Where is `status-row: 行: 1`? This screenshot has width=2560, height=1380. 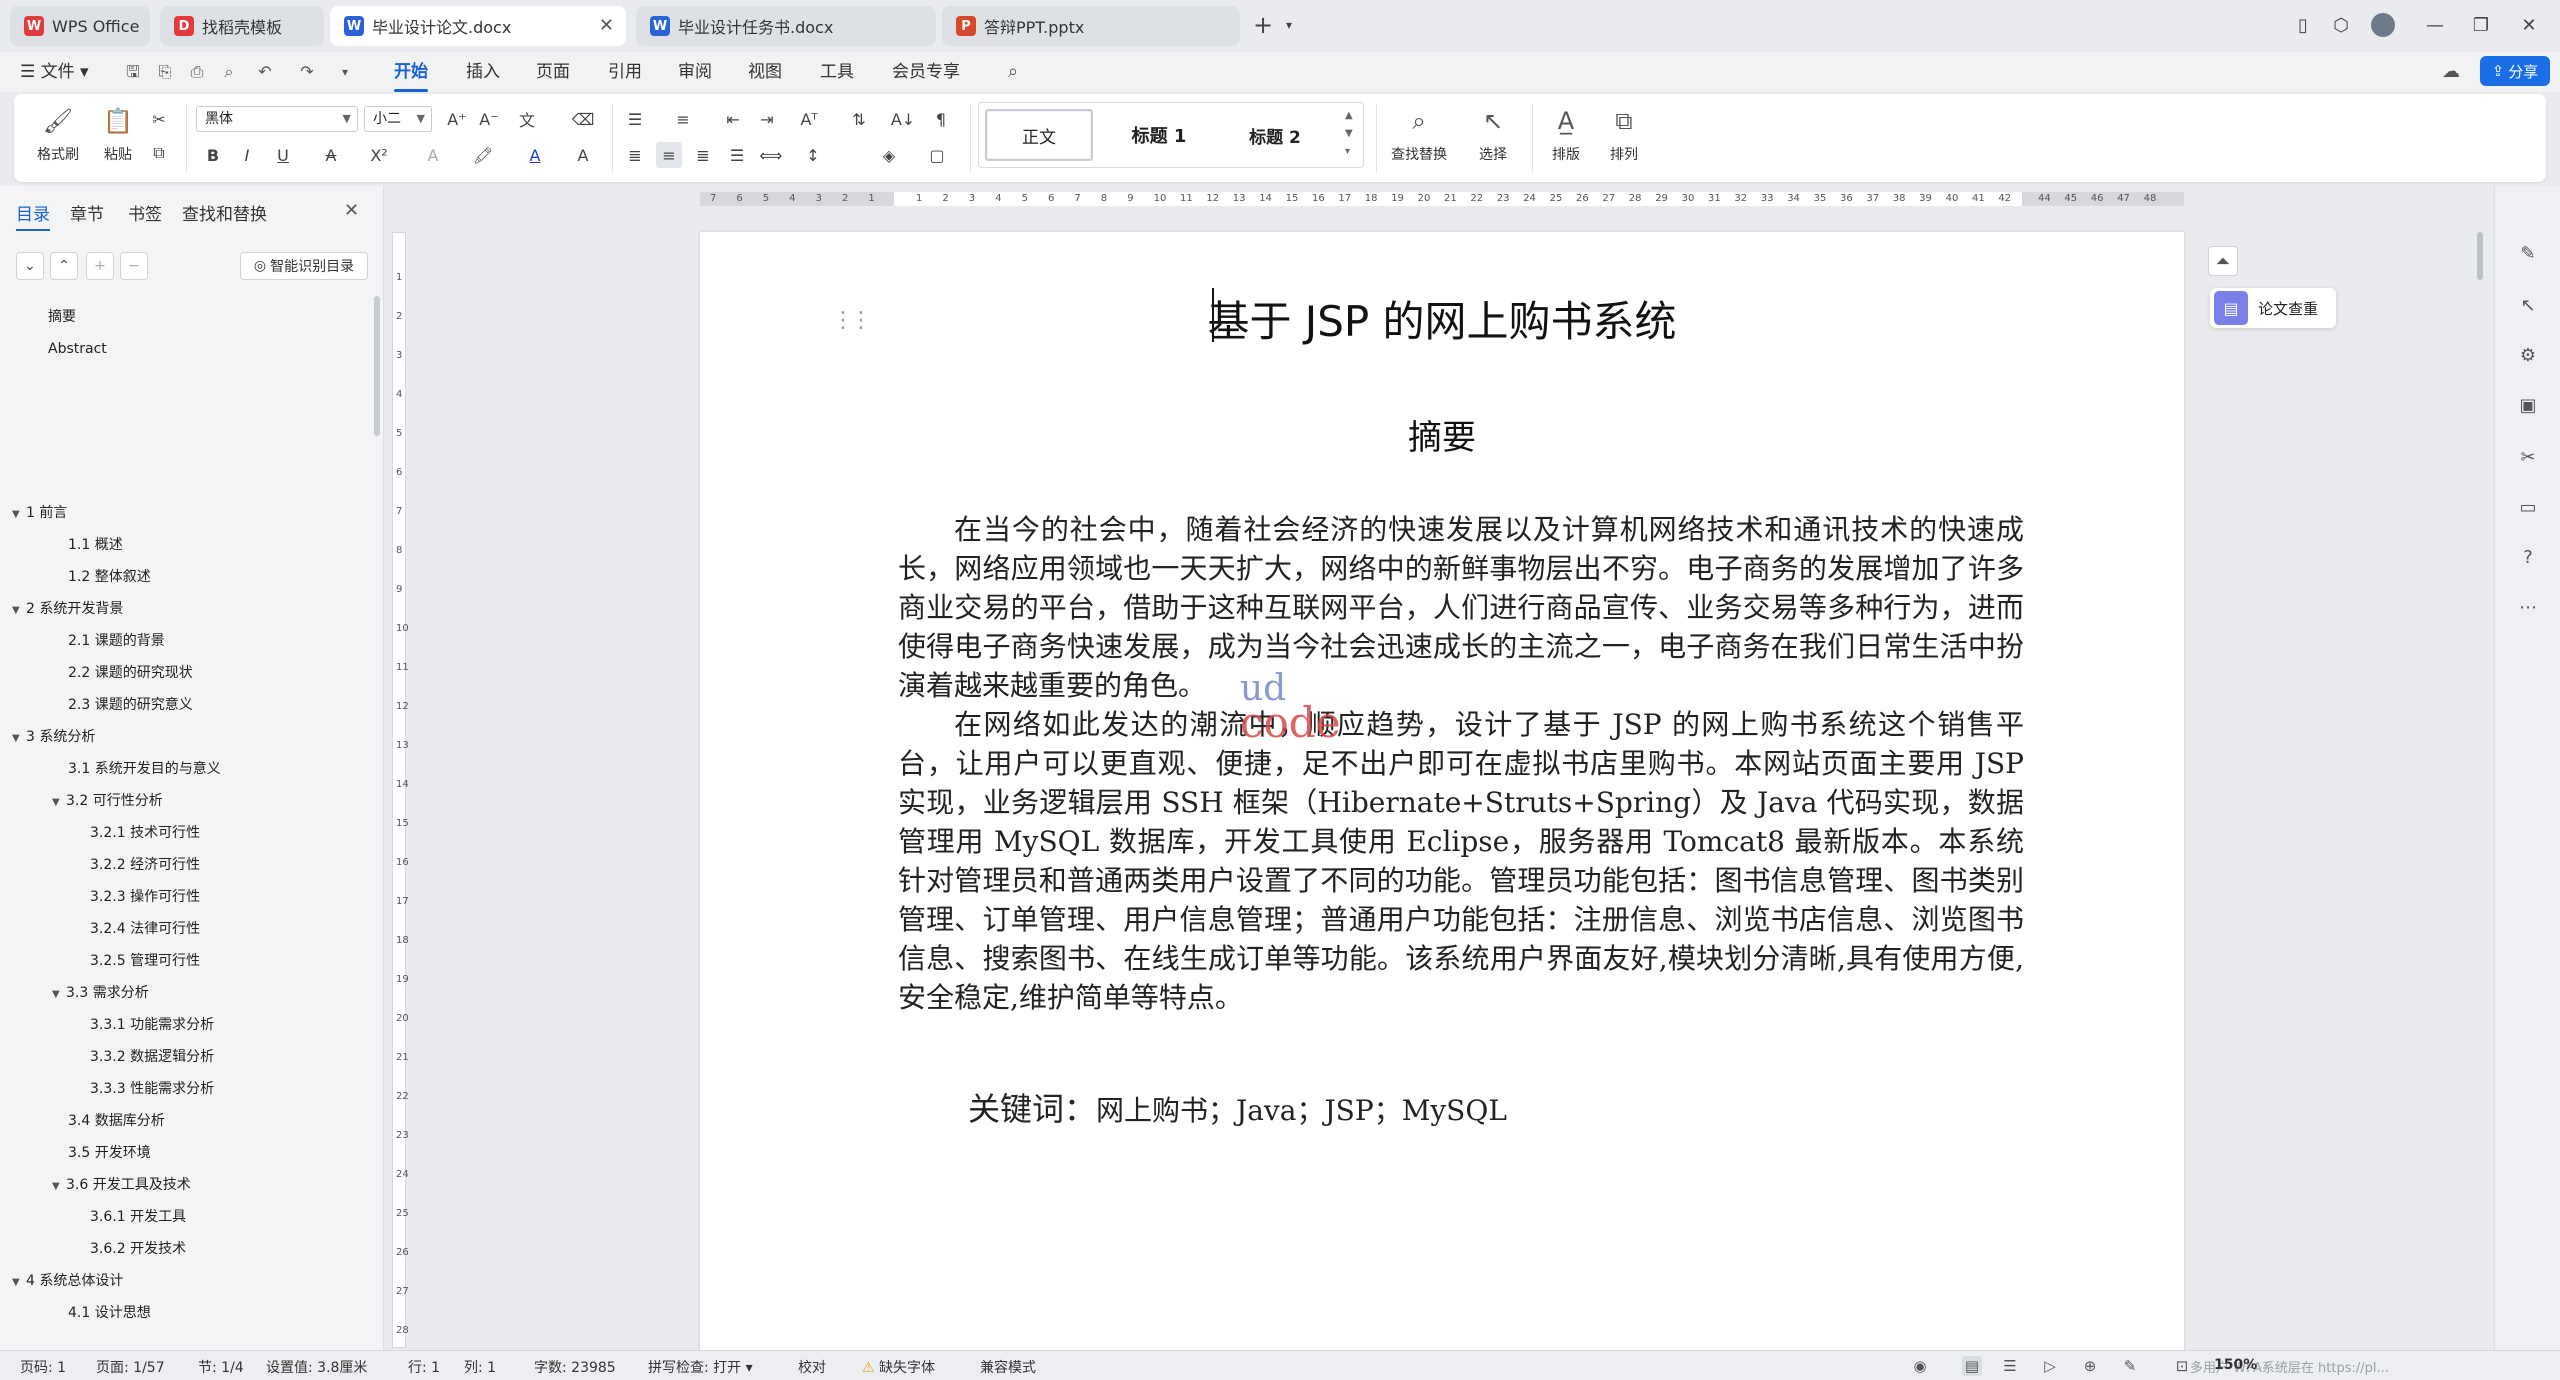 status-row: 行: 1 is located at coordinates (424, 1367).